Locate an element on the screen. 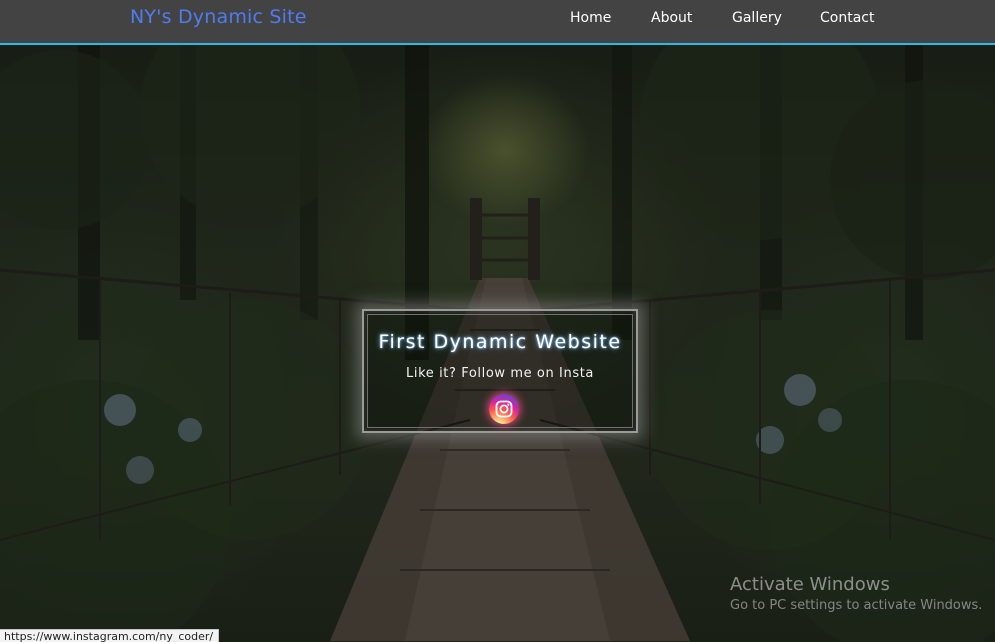 This screenshot has height=642, width=995. nav-link-about: About is located at coordinates (671, 18).